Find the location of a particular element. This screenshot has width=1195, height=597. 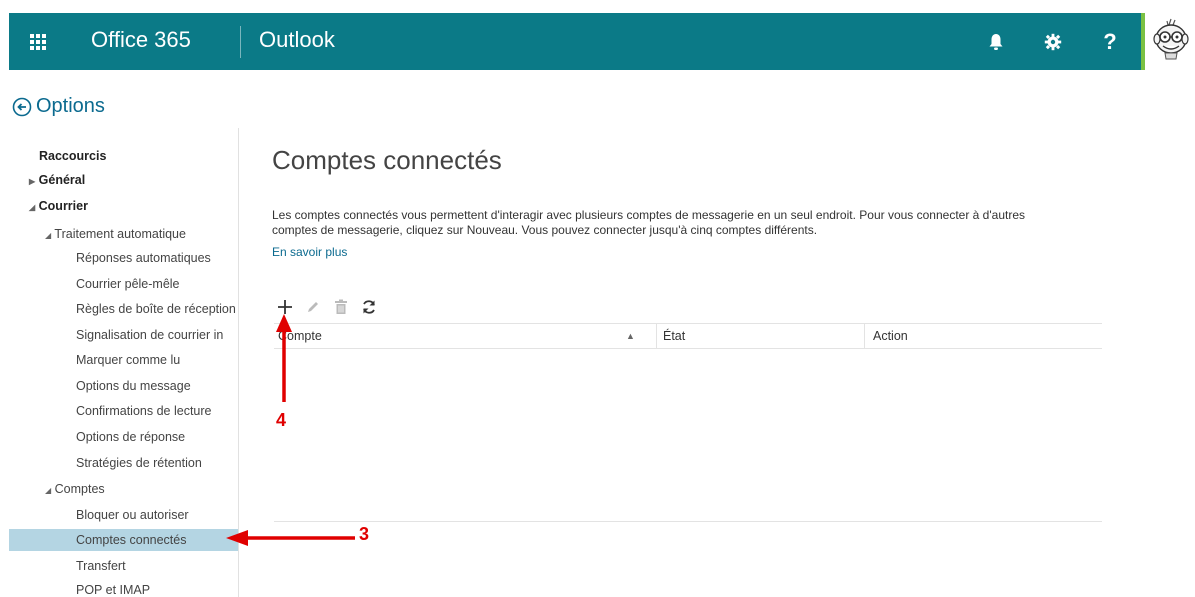

annotation-overlay is located at coordinates (290, 430).